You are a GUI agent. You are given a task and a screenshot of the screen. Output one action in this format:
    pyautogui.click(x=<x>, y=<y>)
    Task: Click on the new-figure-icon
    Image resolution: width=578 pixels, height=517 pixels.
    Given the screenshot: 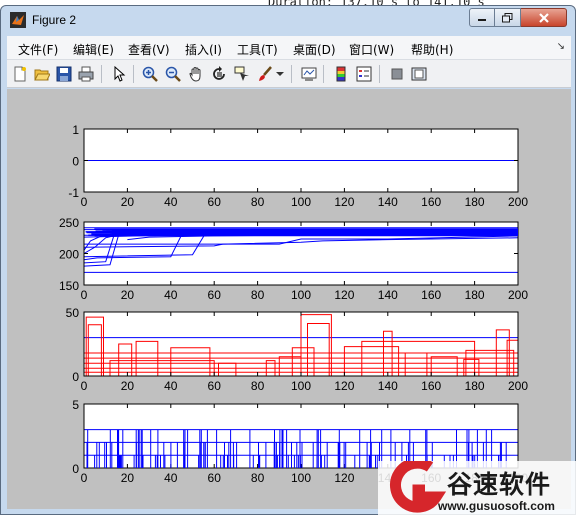 What is the action you would take?
    pyautogui.click(x=20, y=74)
    